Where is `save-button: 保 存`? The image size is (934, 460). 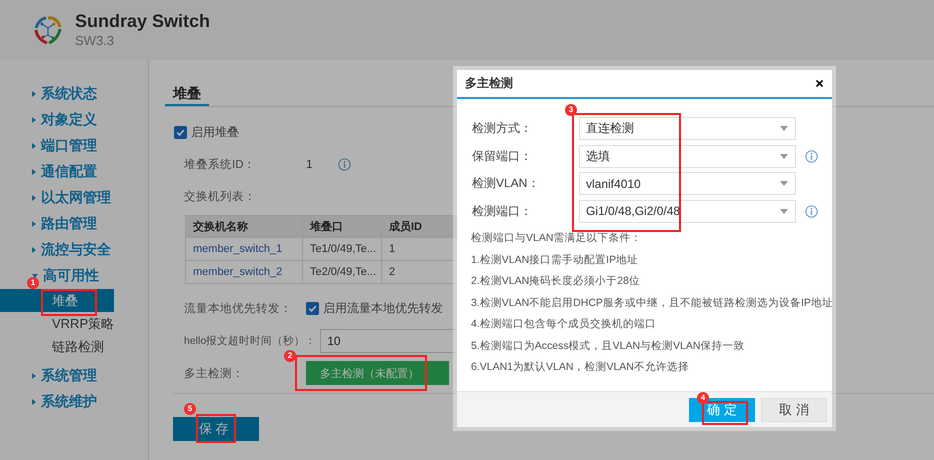 save-button: 保 存 is located at coordinates (216, 429).